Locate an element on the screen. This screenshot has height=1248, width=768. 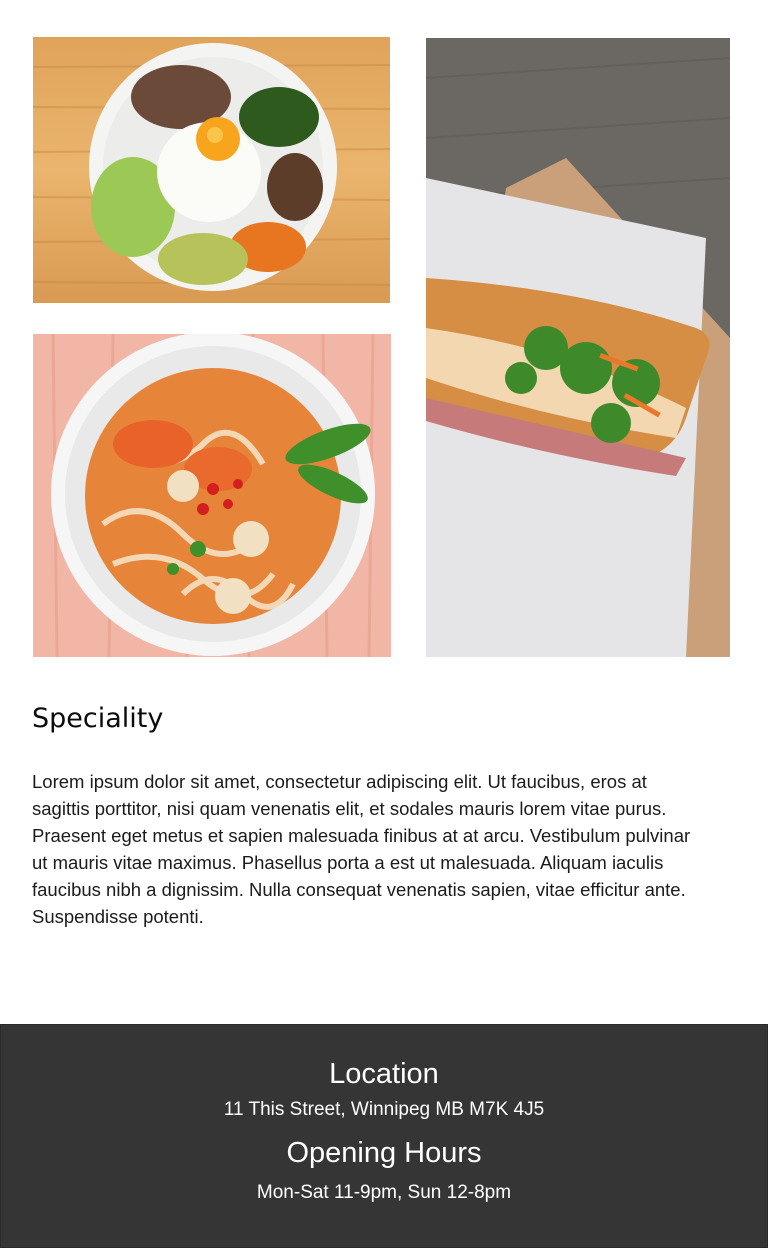
location-address: 11 This Street, Winnipeg MB M7K 4J5 is located at coordinates (384, 1109).